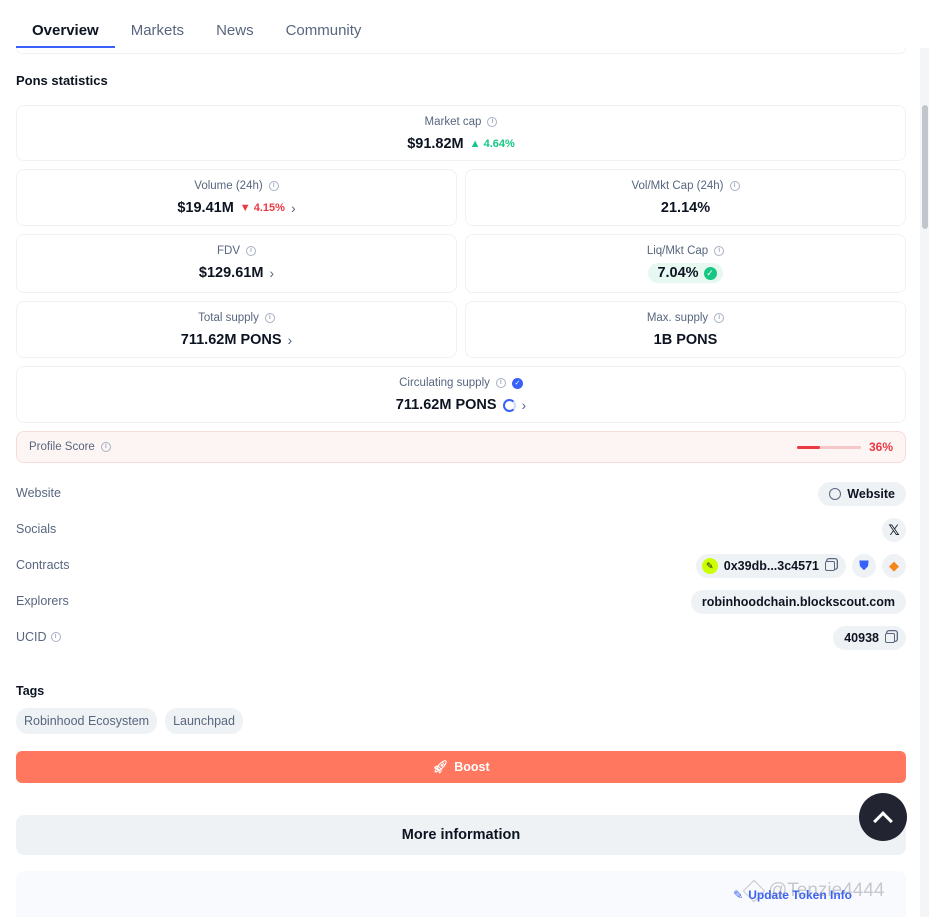  Describe the element at coordinates (446, 405) in the screenshot. I see `circulating-supply-value: 711.62M PONS` at that location.